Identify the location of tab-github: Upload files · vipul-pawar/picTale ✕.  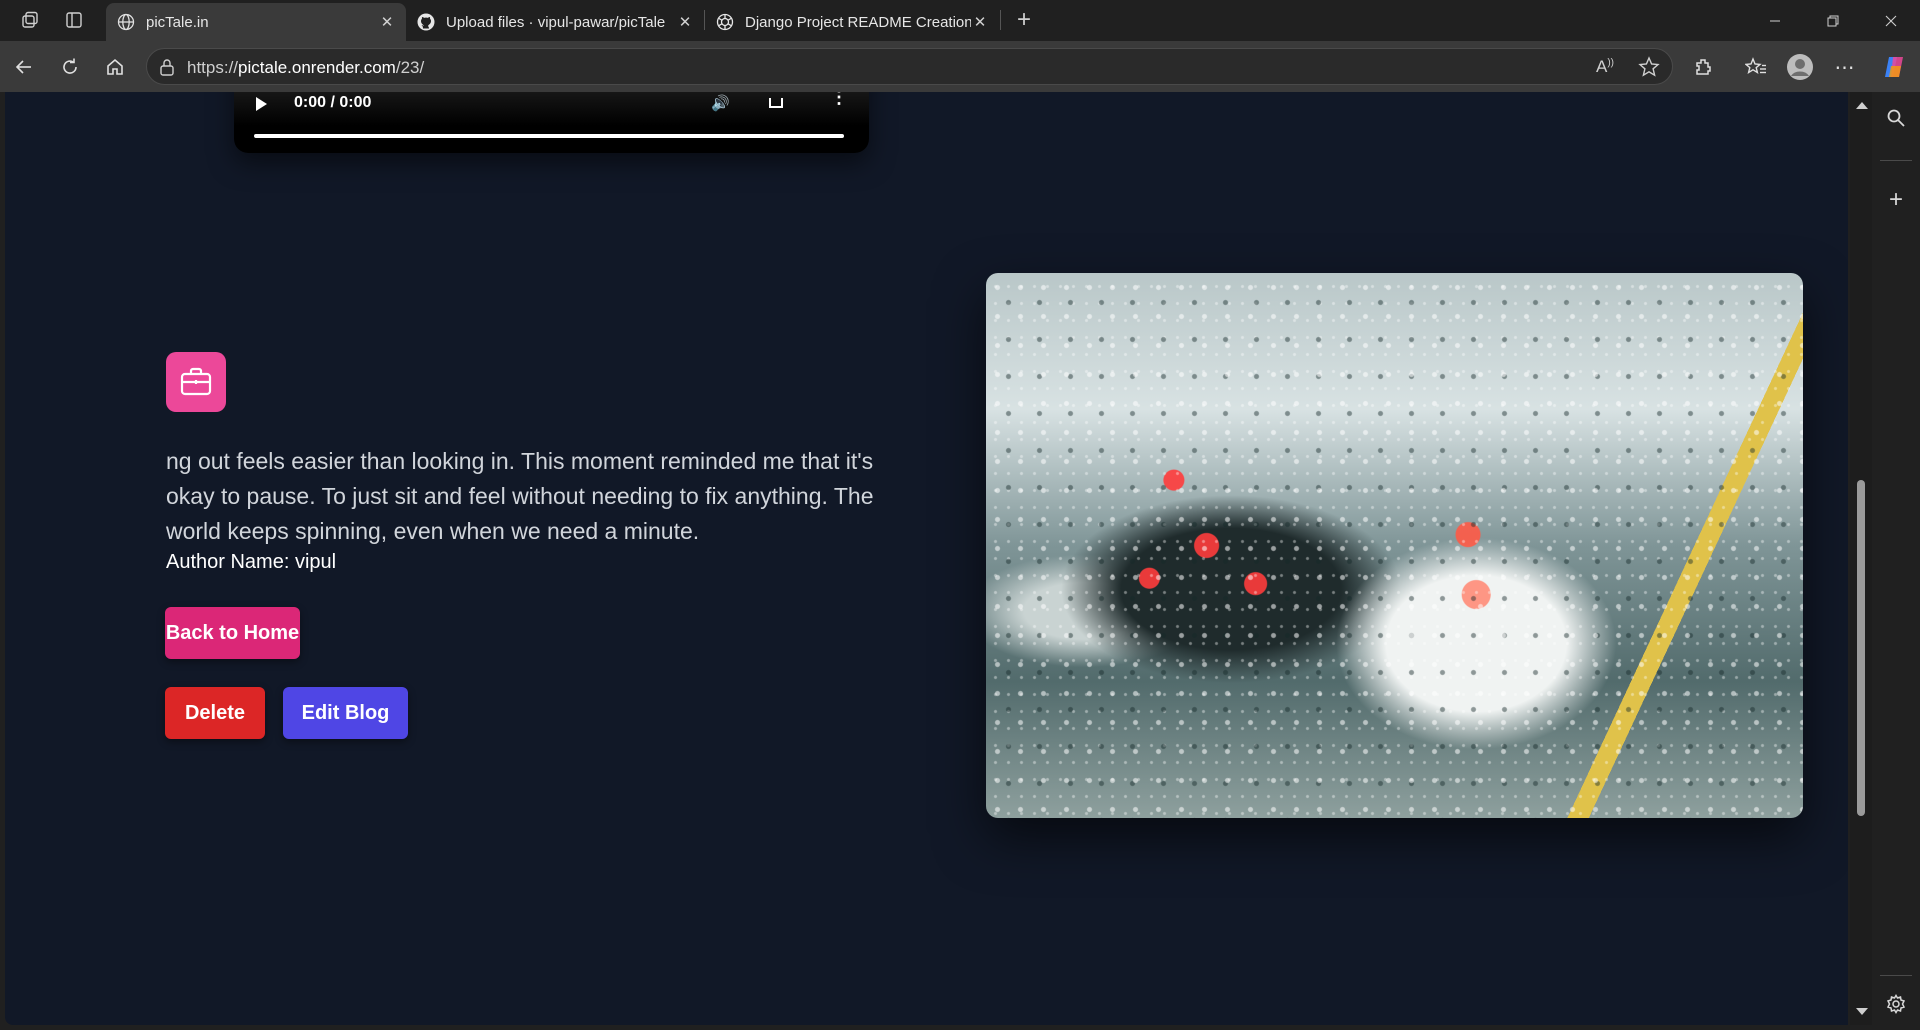
(555, 22).